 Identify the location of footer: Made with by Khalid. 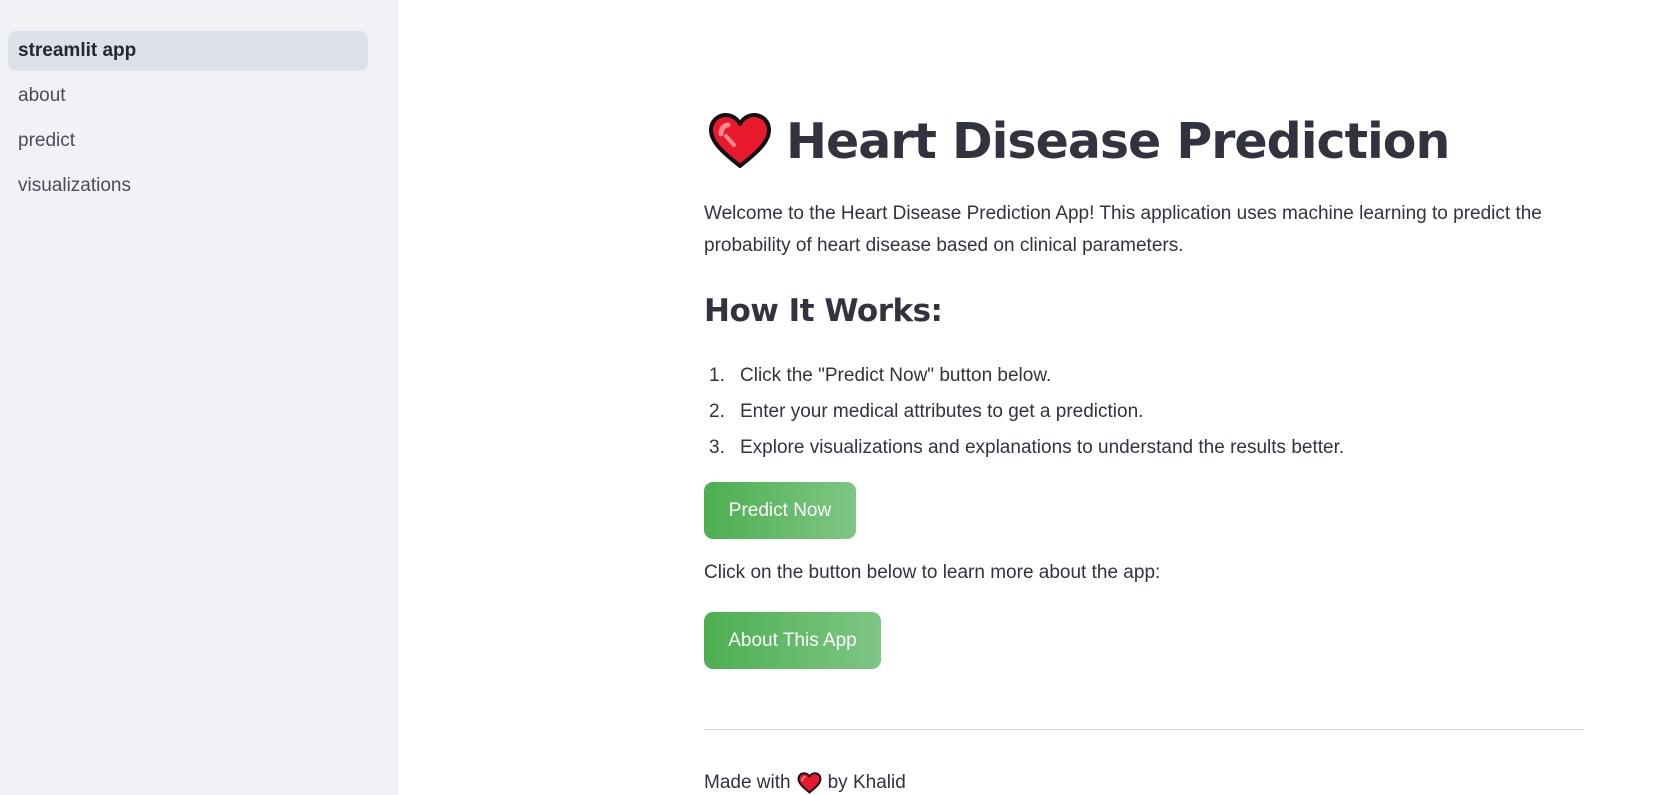
(805, 783).